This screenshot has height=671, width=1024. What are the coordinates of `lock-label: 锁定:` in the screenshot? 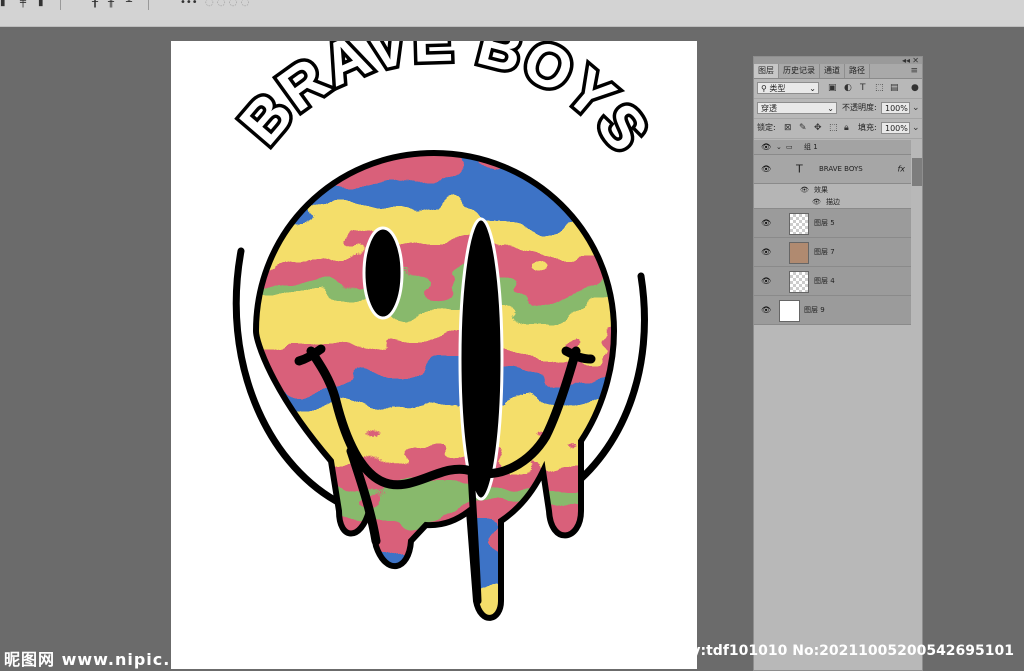 It's located at (766, 127).